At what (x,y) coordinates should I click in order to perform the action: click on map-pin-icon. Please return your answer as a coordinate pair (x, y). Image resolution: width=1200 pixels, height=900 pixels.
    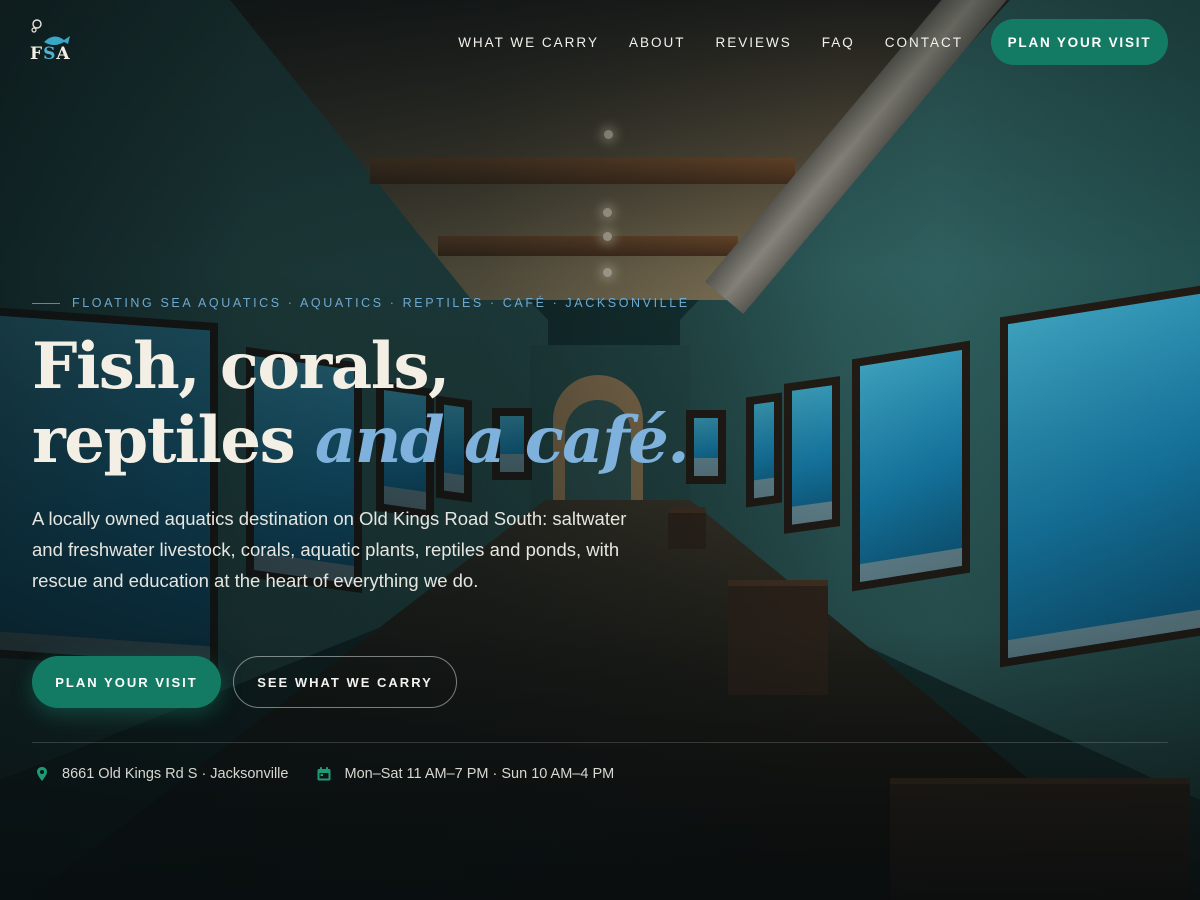
    Looking at the image, I should click on (42, 774).